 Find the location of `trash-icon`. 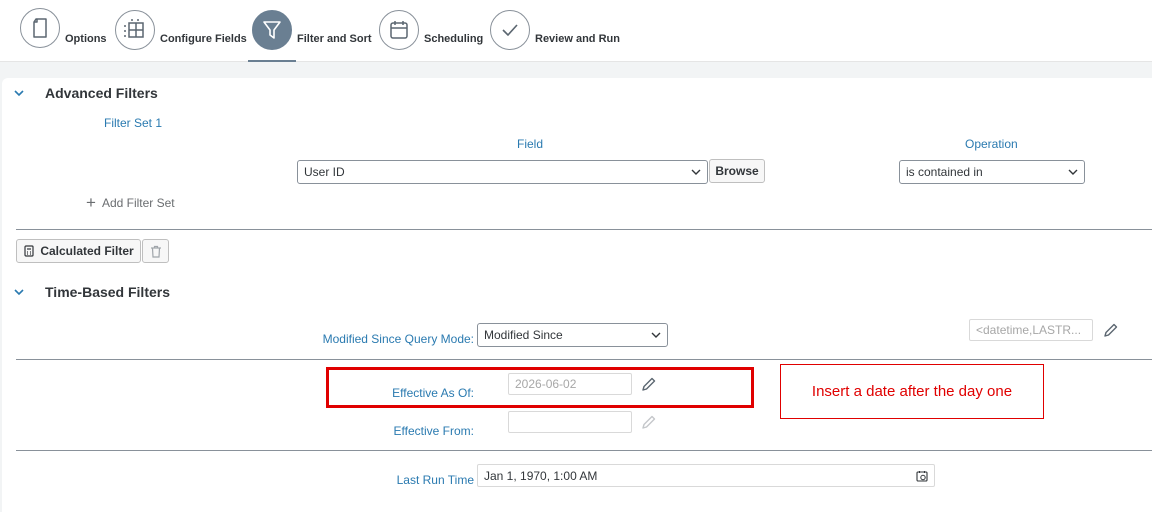

trash-icon is located at coordinates (155, 251).